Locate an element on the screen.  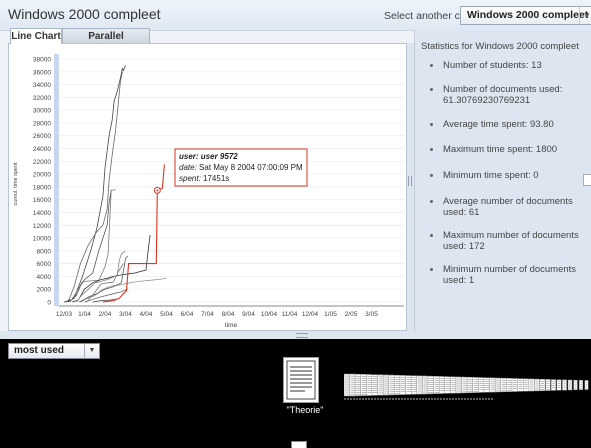
svg-text:date: Sat May 8 2004 07:00:09: date: Sat May 8 2004 07:00:09 PM is located at coordinates (241, 167).